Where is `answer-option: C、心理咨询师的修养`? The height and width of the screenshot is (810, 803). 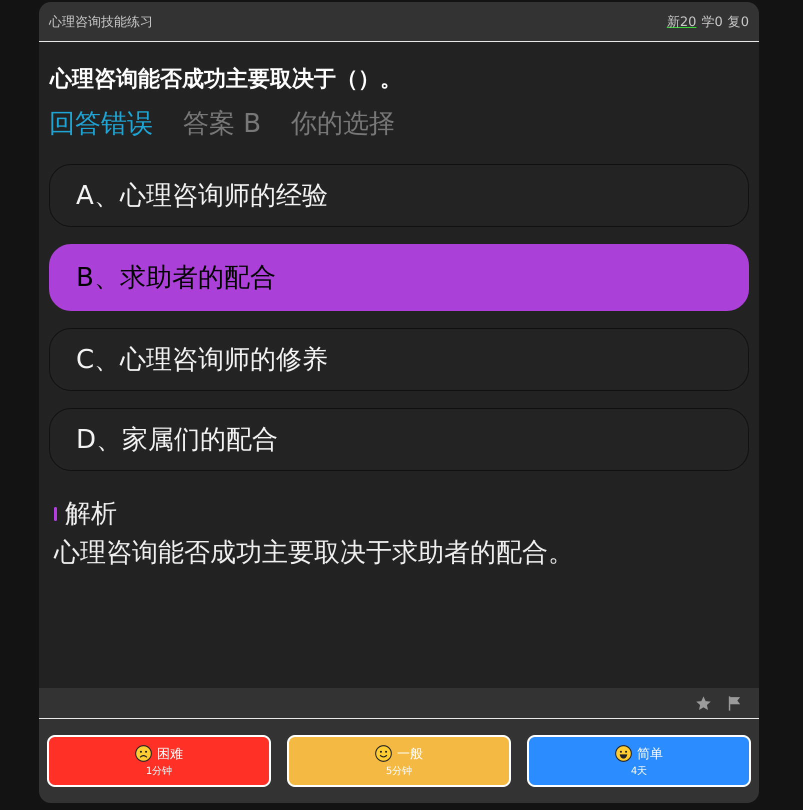 answer-option: C、心理咨询师的修养 is located at coordinates (399, 359).